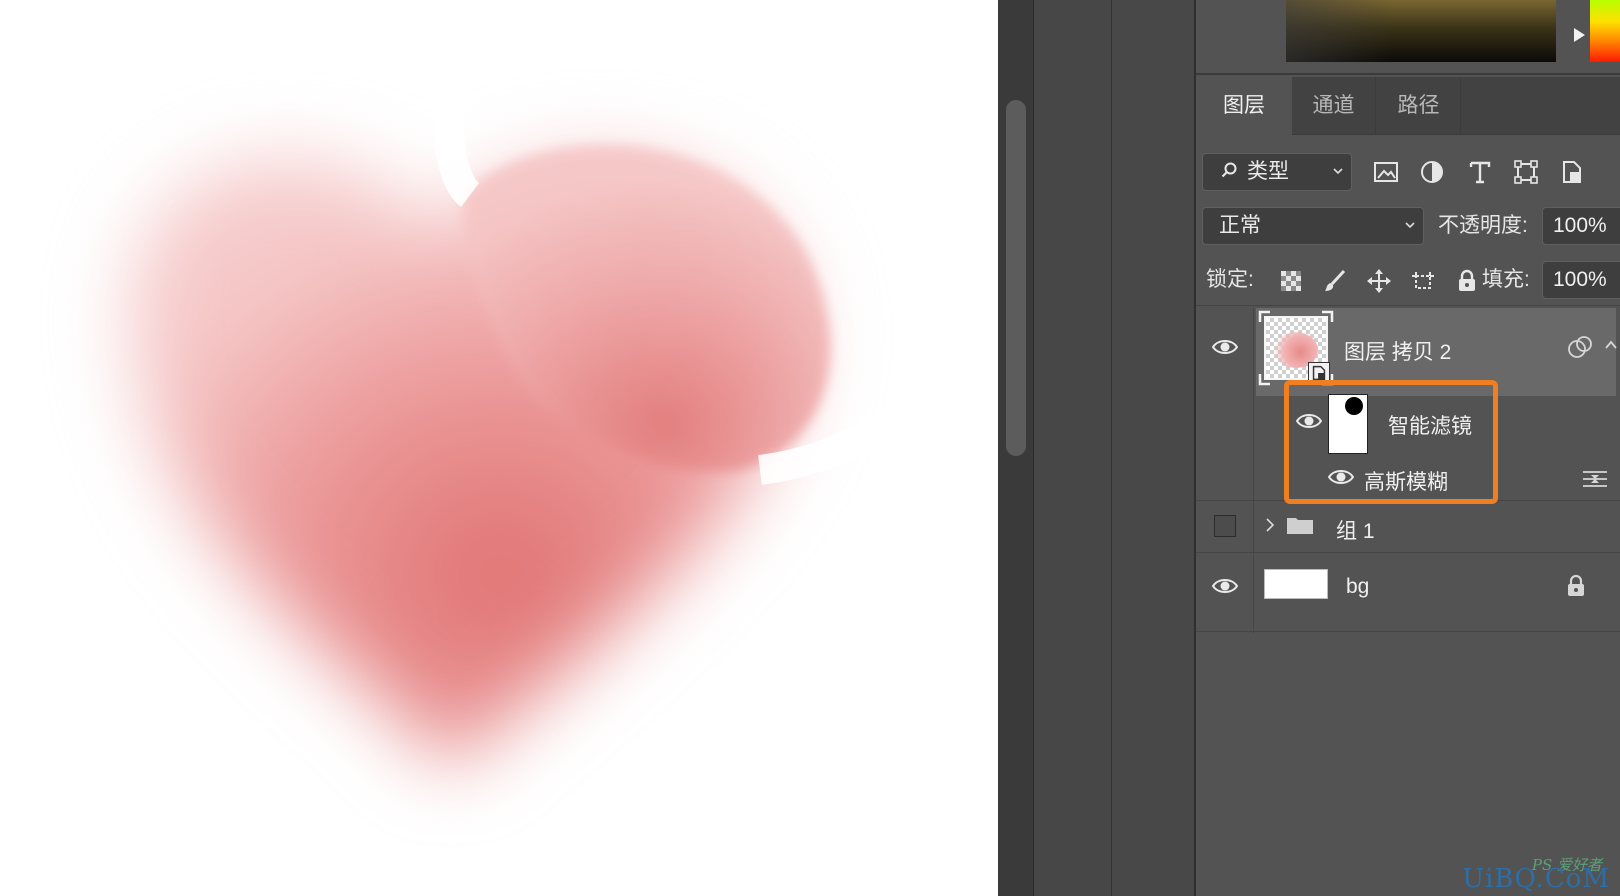 The image size is (1620, 896). Describe the element at coordinates (1611, 345) in the screenshot. I see `chevron-up-icon` at that location.